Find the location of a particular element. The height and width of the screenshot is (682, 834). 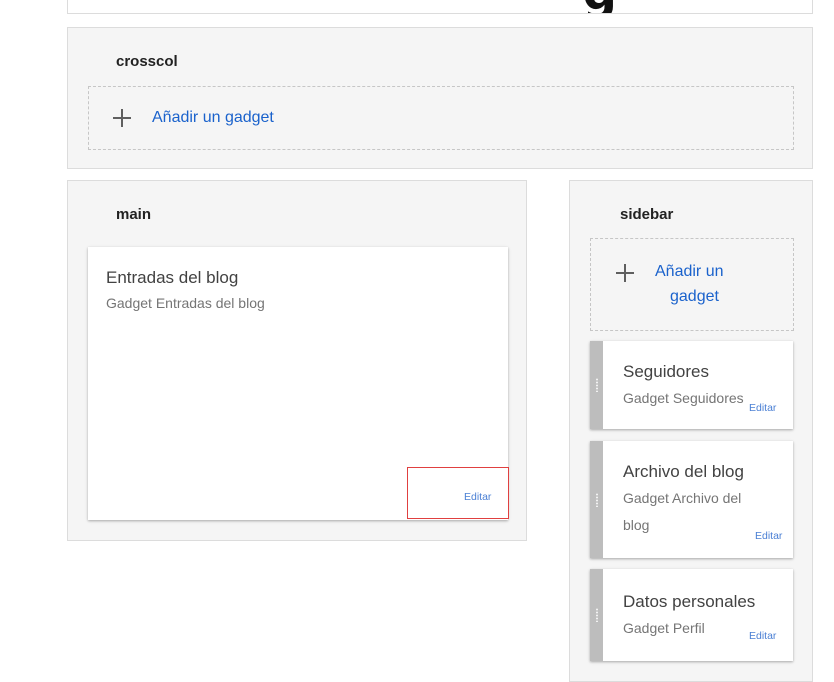

header-section-partial: g is located at coordinates (440, 7).